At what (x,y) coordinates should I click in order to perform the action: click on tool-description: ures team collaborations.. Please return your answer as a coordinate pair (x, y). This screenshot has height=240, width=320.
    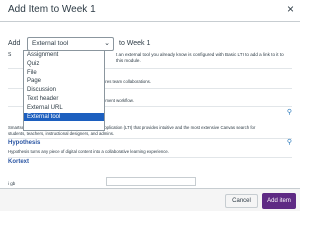
    Looking at the image, I should click on (127, 81).